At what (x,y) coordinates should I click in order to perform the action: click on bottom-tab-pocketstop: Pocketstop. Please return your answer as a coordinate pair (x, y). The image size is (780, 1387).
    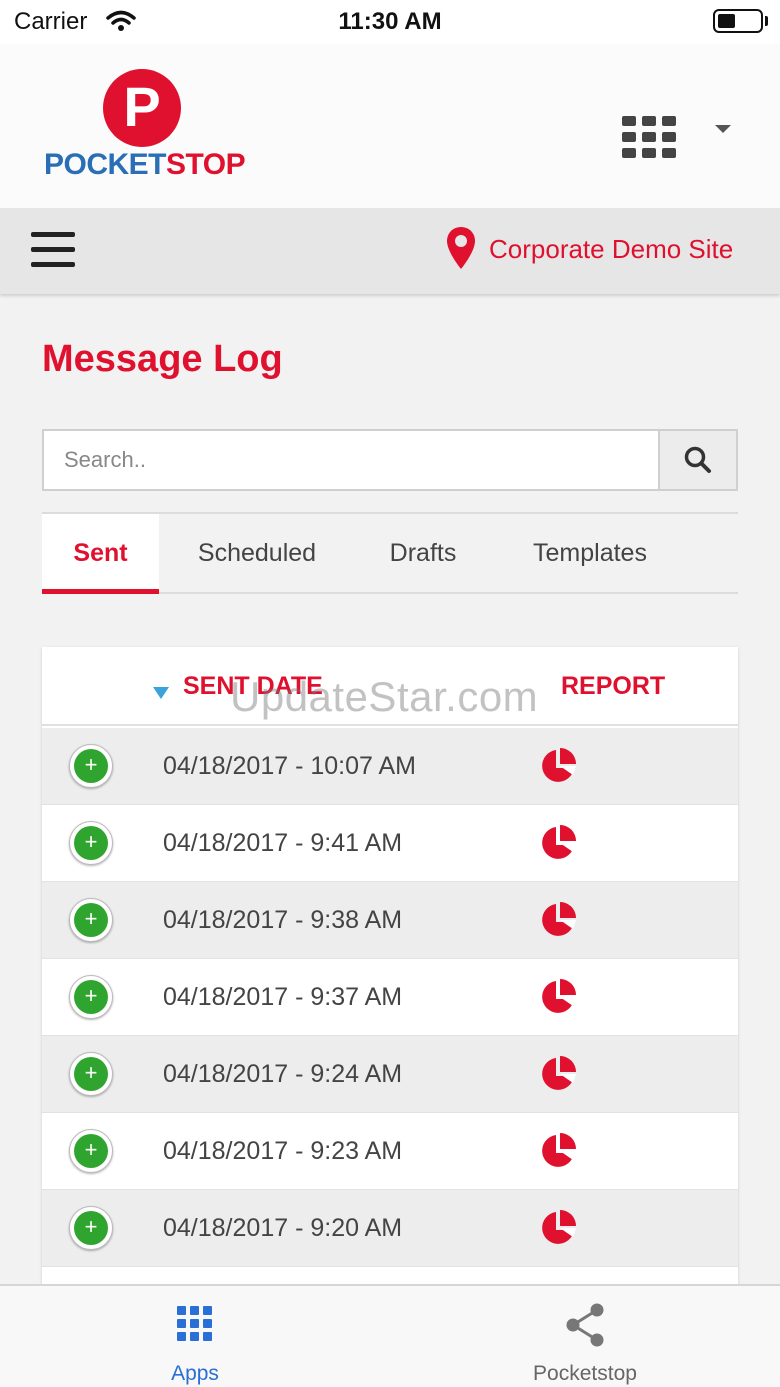
    Looking at the image, I should click on (585, 1344).